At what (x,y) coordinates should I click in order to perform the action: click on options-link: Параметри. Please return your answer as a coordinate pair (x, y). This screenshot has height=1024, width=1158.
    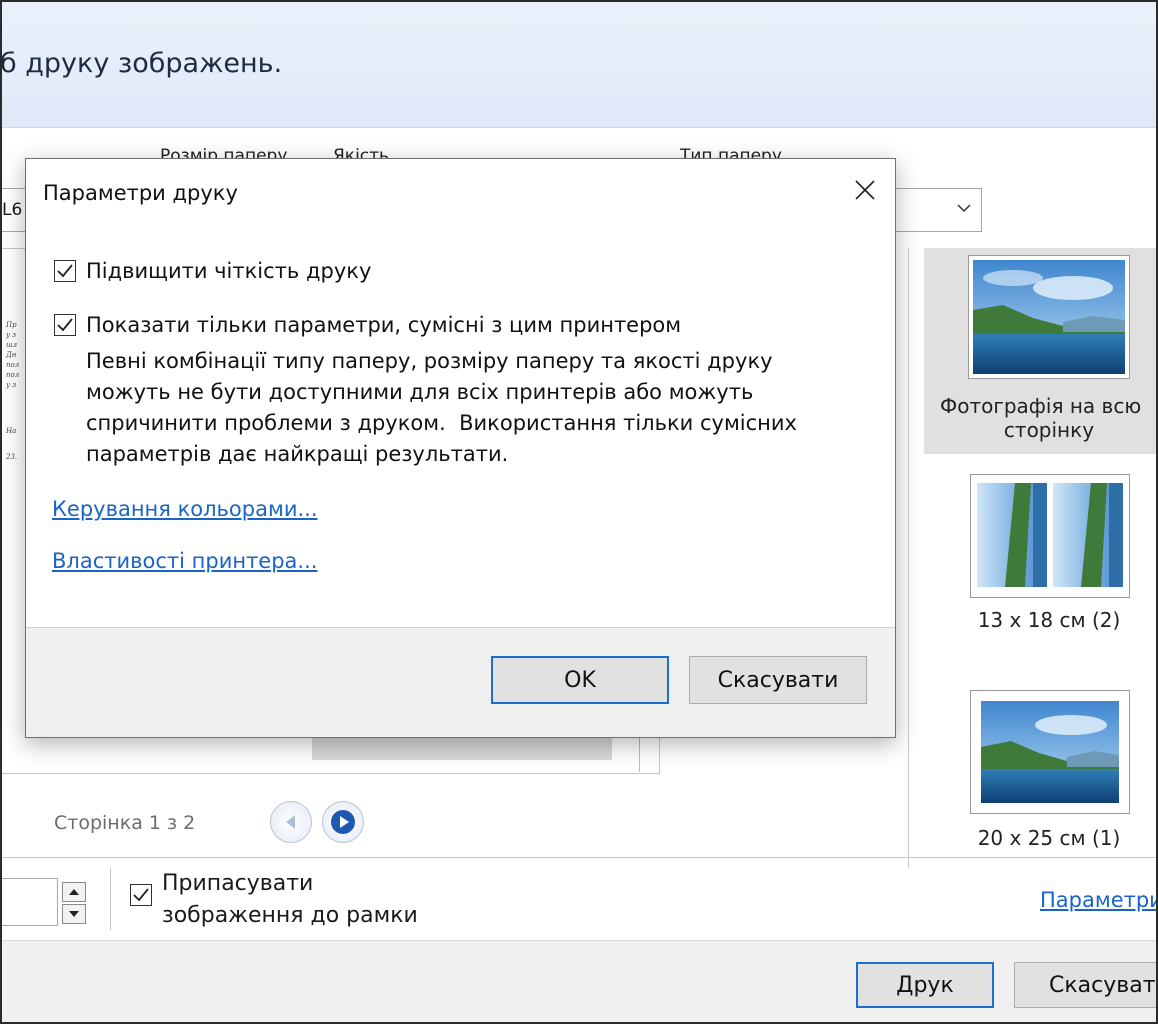
    Looking at the image, I should click on (1099, 900).